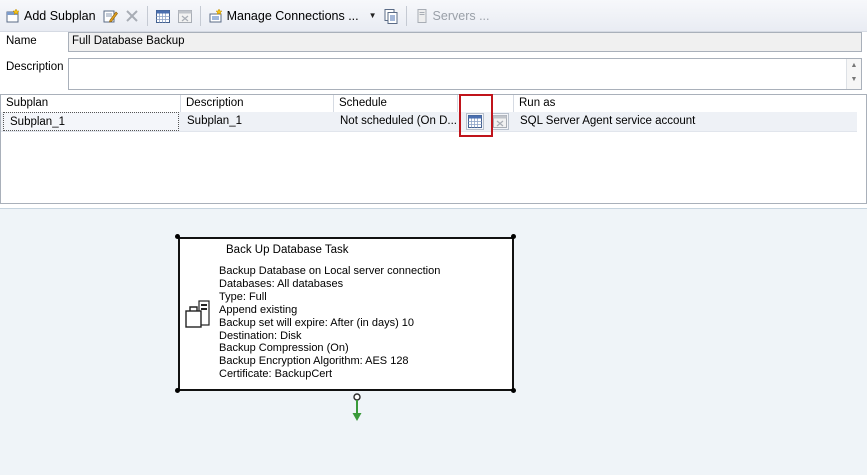 Image resolution: width=867 pixels, height=475 pixels. I want to click on scroll-up-icon: ▲, so click(854, 66).